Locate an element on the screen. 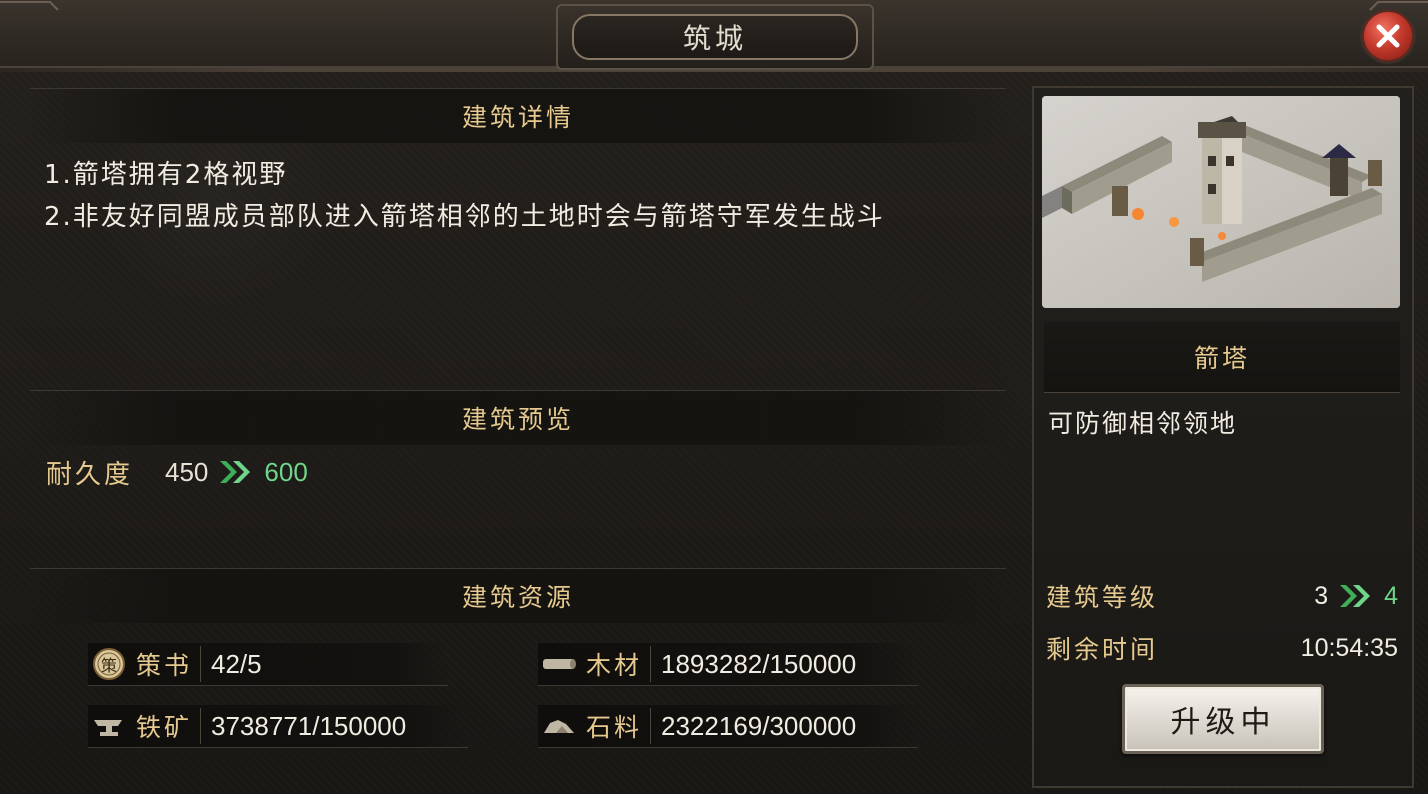 This screenshot has height=794, width=1428. resource-value: 42/5 is located at coordinates (236, 663).